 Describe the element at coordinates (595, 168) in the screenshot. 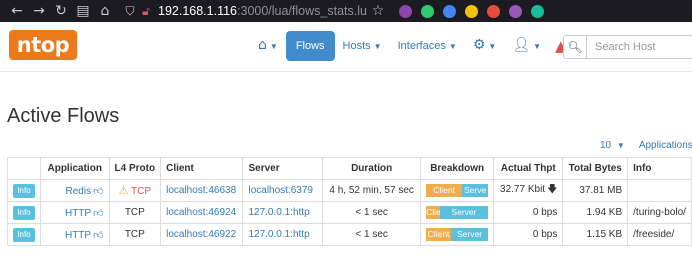

I see `col-header-total-bytes: Total Bytes` at that location.